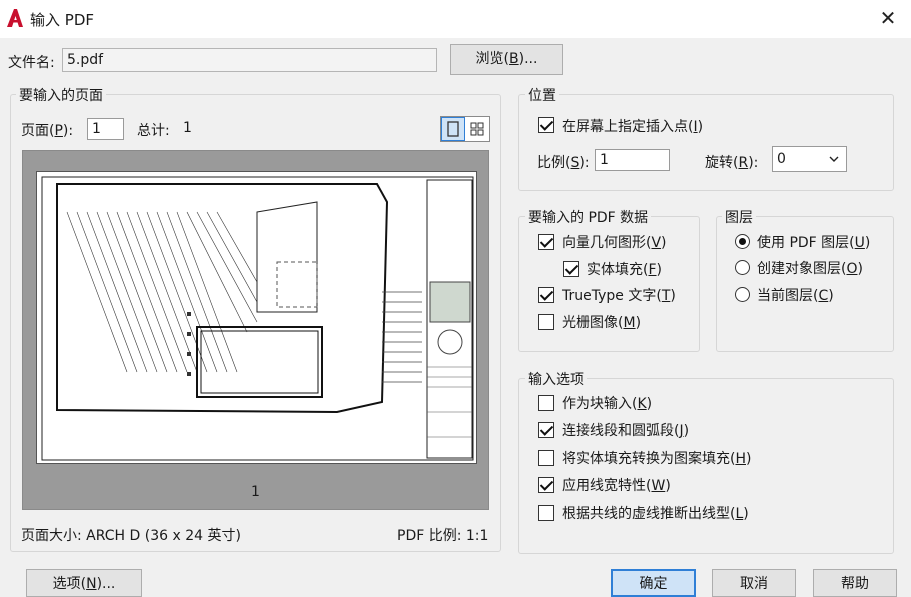 This screenshot has height=597, width=911. I want to click on ok-button: 确定, so click(653, 583).